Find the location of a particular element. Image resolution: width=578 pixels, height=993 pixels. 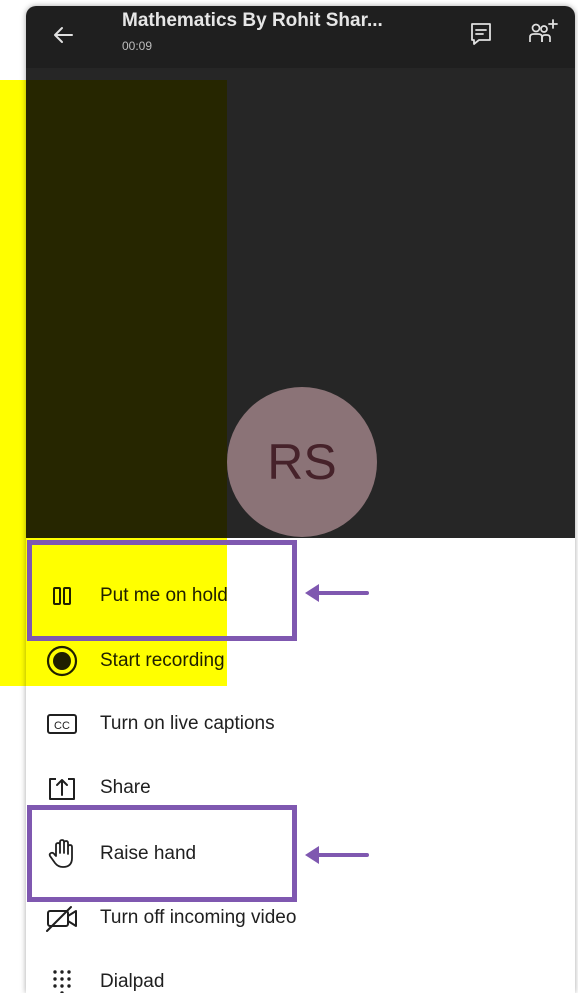

menu-item-incoming-video: Turn off incoming video is located at coordinates (300, 918).